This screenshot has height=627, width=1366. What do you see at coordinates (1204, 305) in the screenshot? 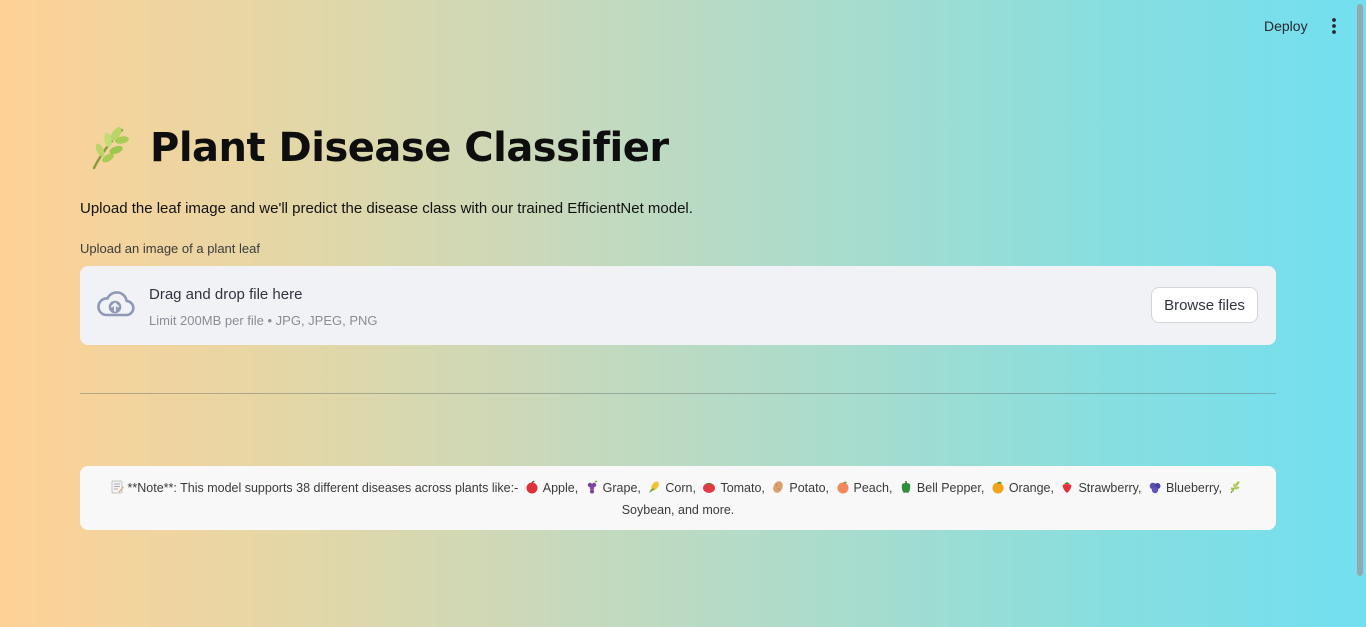
I see `browse-files-button: Browse files` at bounding box center [1204, 305].